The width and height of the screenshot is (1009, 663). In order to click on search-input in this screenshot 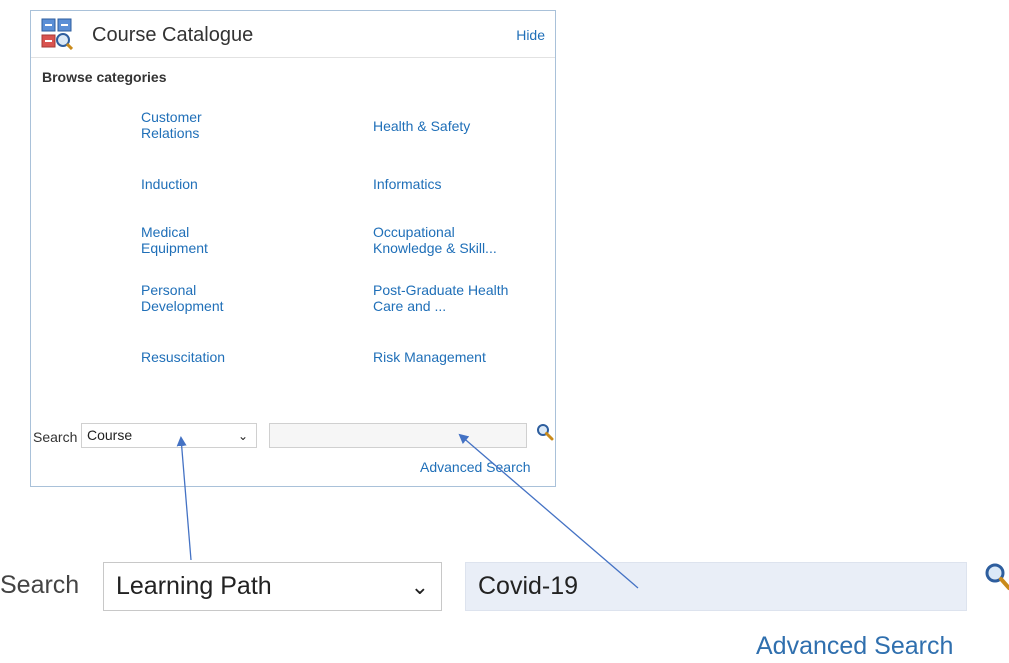, I will do `click(398, 435)`.